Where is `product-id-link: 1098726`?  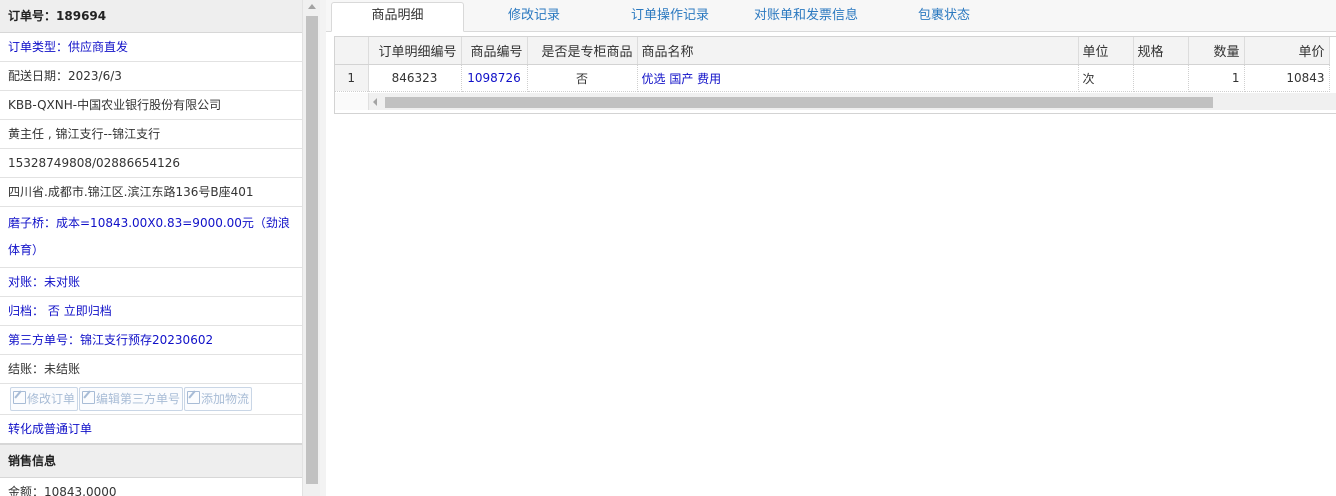 product-id-link: 1098726 is located at coordinates (494, 78).